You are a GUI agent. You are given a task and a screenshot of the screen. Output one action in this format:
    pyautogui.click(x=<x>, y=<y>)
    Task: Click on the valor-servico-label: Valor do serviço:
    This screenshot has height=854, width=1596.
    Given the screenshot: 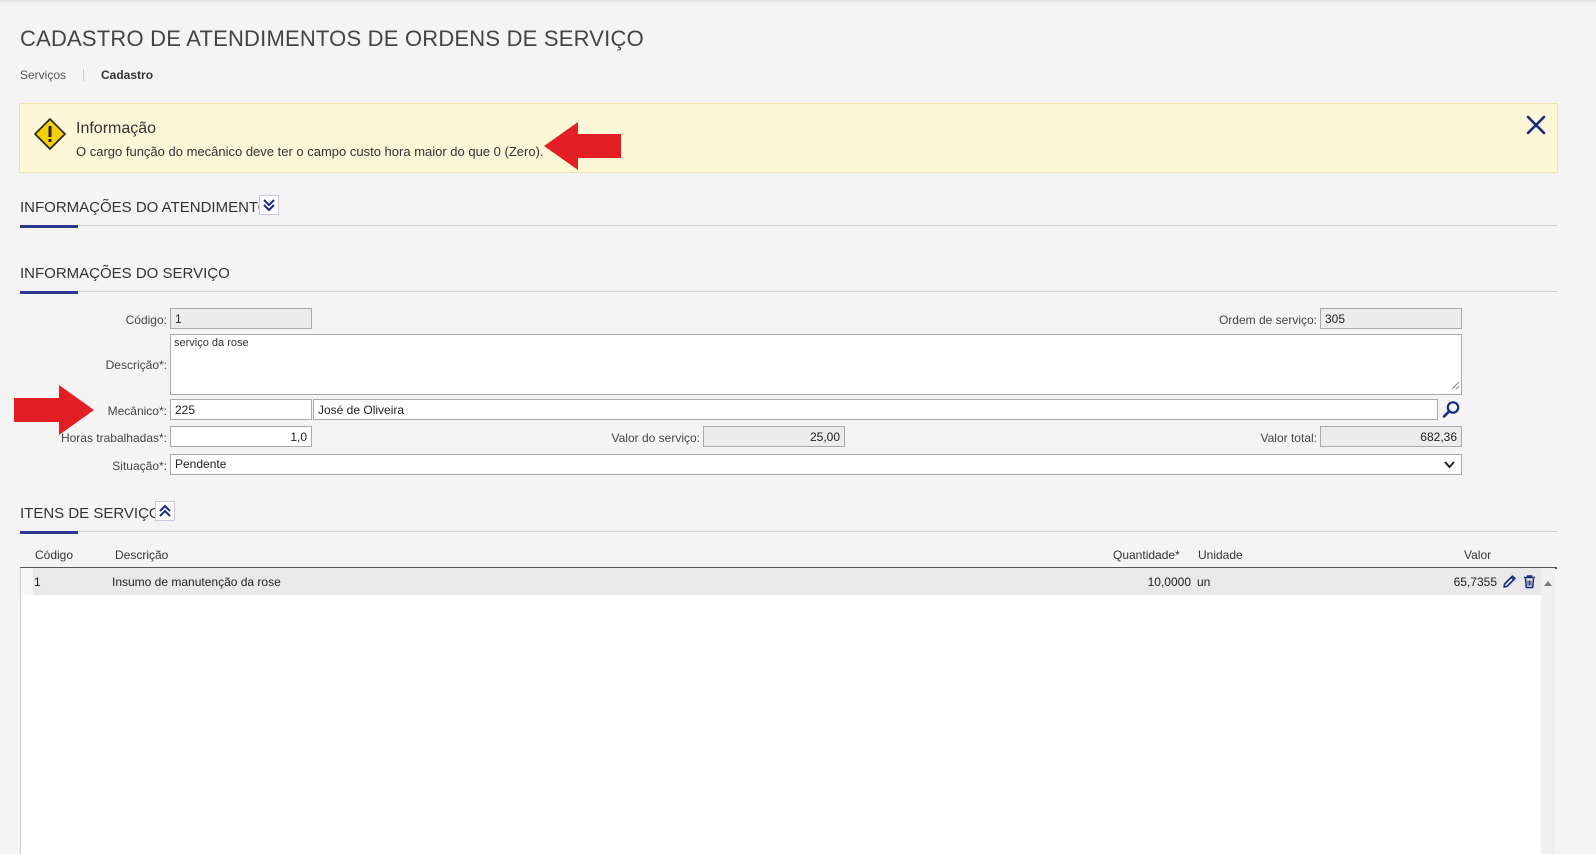 What is the action you would take?
    pyautogui.click(x=655, y=438)
    